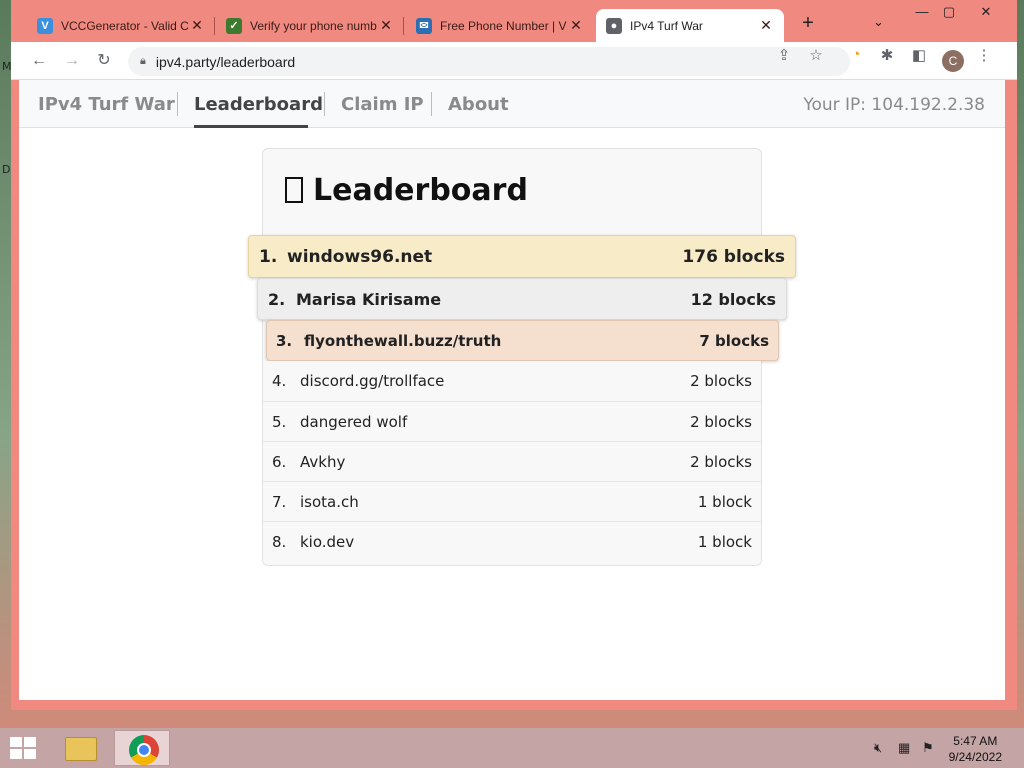 The width and height of the screenshot is (1024, 768). I want to click on phone-favicon-icon: ✉, so click(424, 25).